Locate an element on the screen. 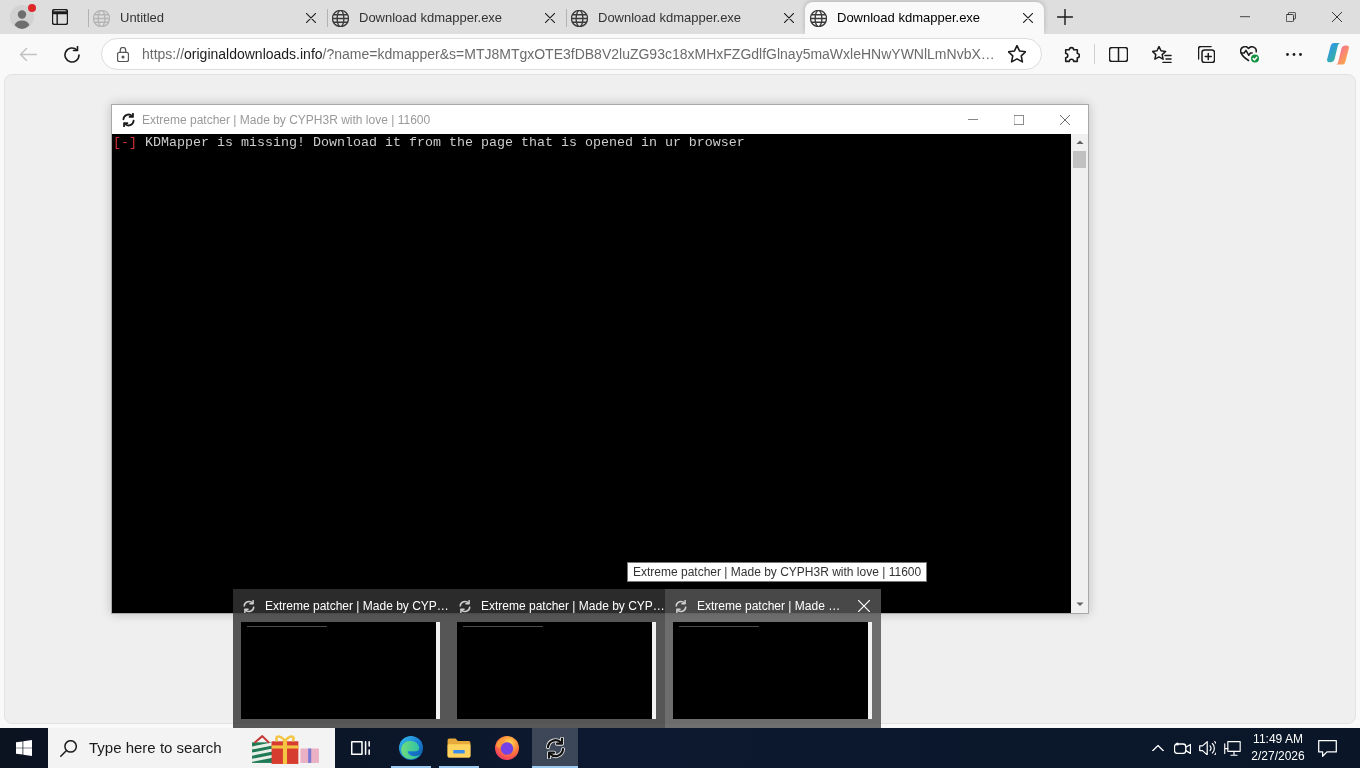 The width and height of the screenshot is (1360, 768). console-text: [-] KDMapper is missing! Download it from the page that is opened in ur browser is located at coordinates (429, 143).